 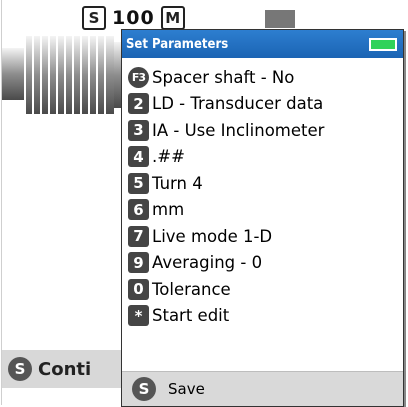 I want to click on background-footer-label: Conti, so click(x=65, y=369).